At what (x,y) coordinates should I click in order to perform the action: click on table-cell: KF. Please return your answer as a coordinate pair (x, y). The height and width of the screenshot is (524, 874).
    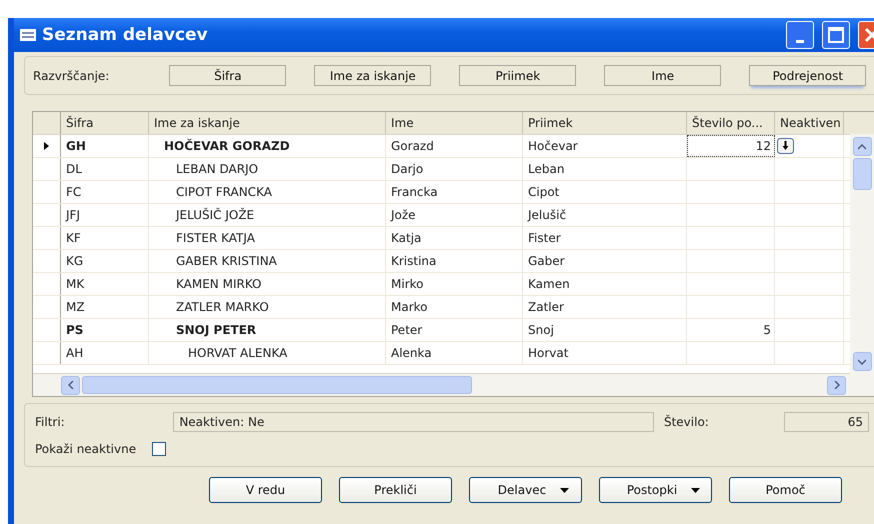
    Looking at the image, I should click on (105, 238).